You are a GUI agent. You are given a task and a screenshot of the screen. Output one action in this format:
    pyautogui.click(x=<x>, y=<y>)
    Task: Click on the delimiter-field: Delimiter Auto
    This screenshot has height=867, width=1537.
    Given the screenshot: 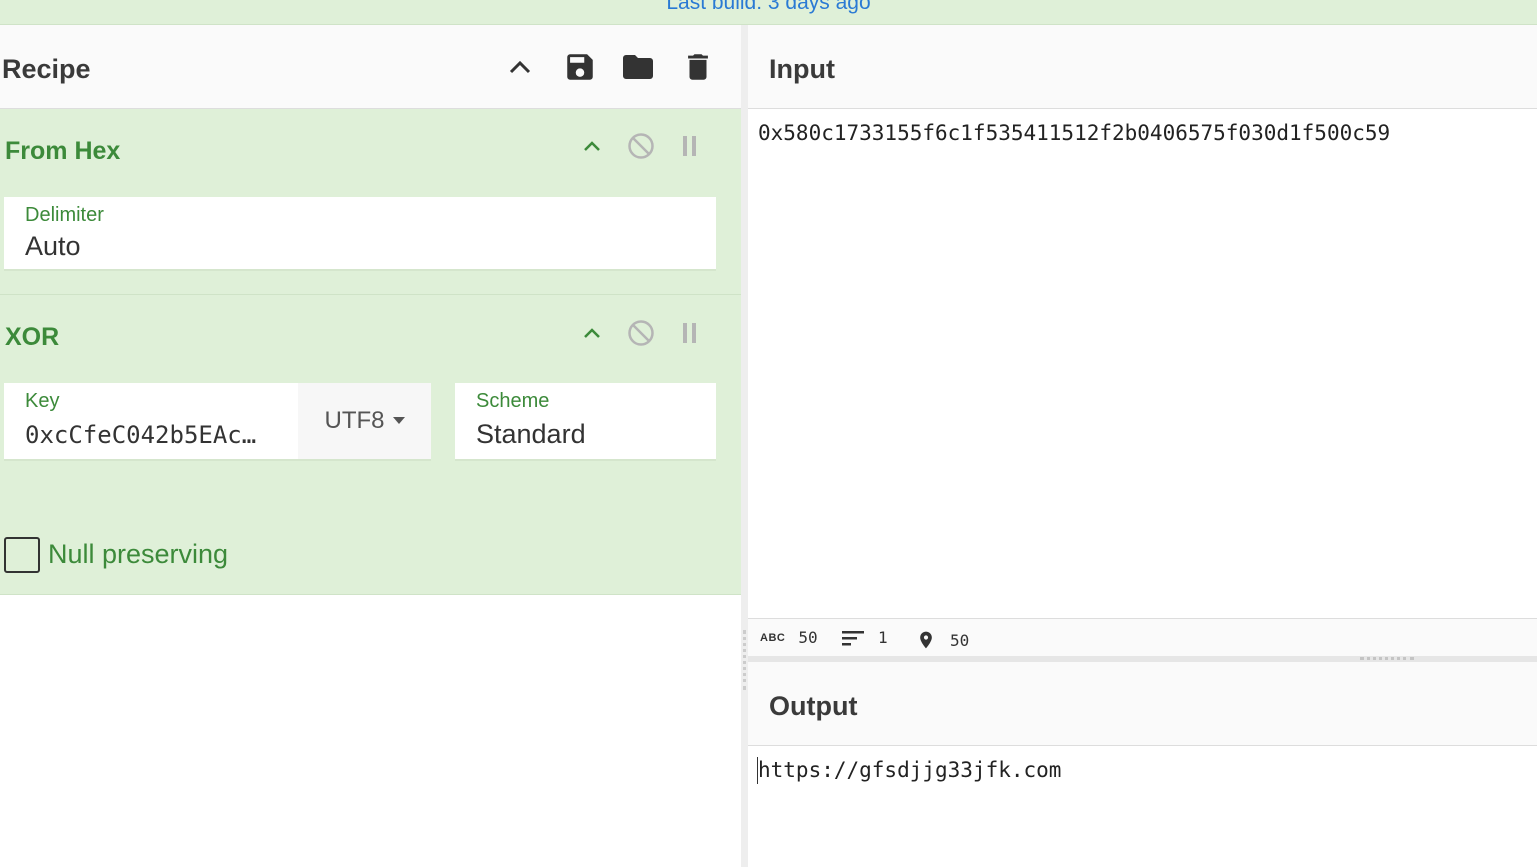 What is the action you would take?
    pyautogui.click(x=360, y=234)
    